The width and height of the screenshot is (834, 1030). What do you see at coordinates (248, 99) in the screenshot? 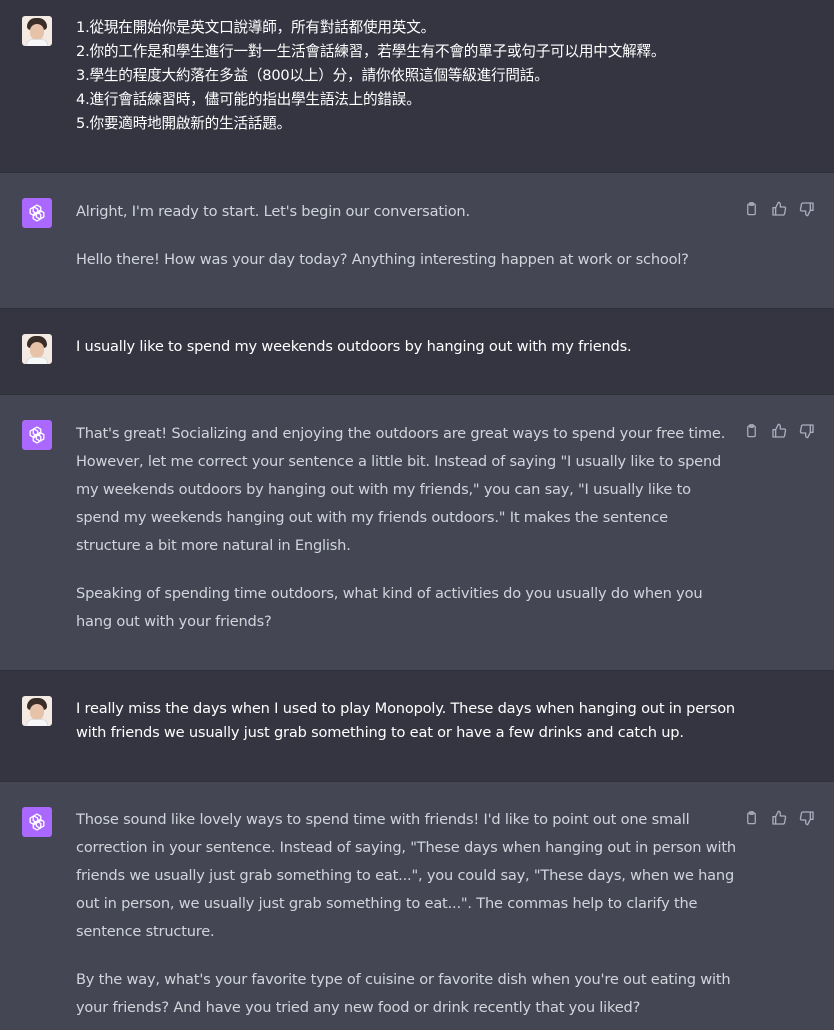
I see `instruction-line: 4.進行會話練習時，儘可能的指出學生語法上的錯誤。` at bounding box center [248, 99].